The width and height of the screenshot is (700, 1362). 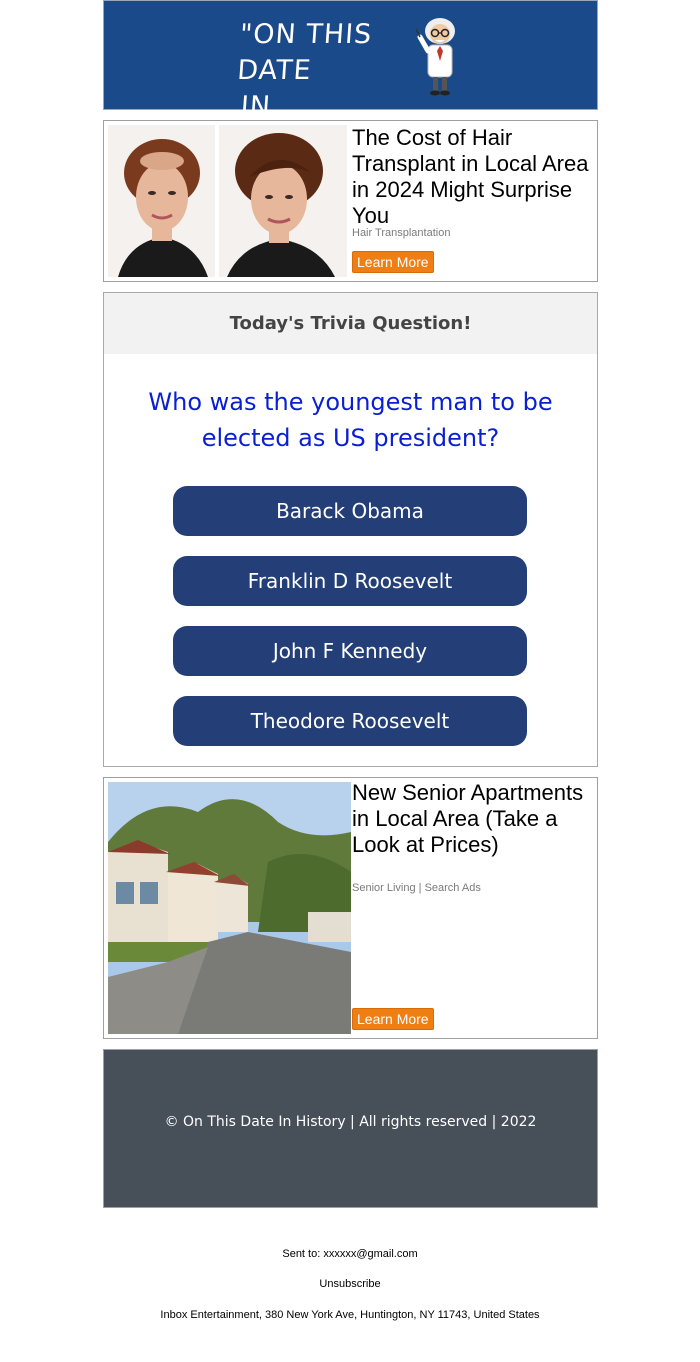 What do you see at coordinates (401, 233) in the screenshot?
I see `ad-sponsor-label: Hair Transplantation` at bounding box center [401, 233].